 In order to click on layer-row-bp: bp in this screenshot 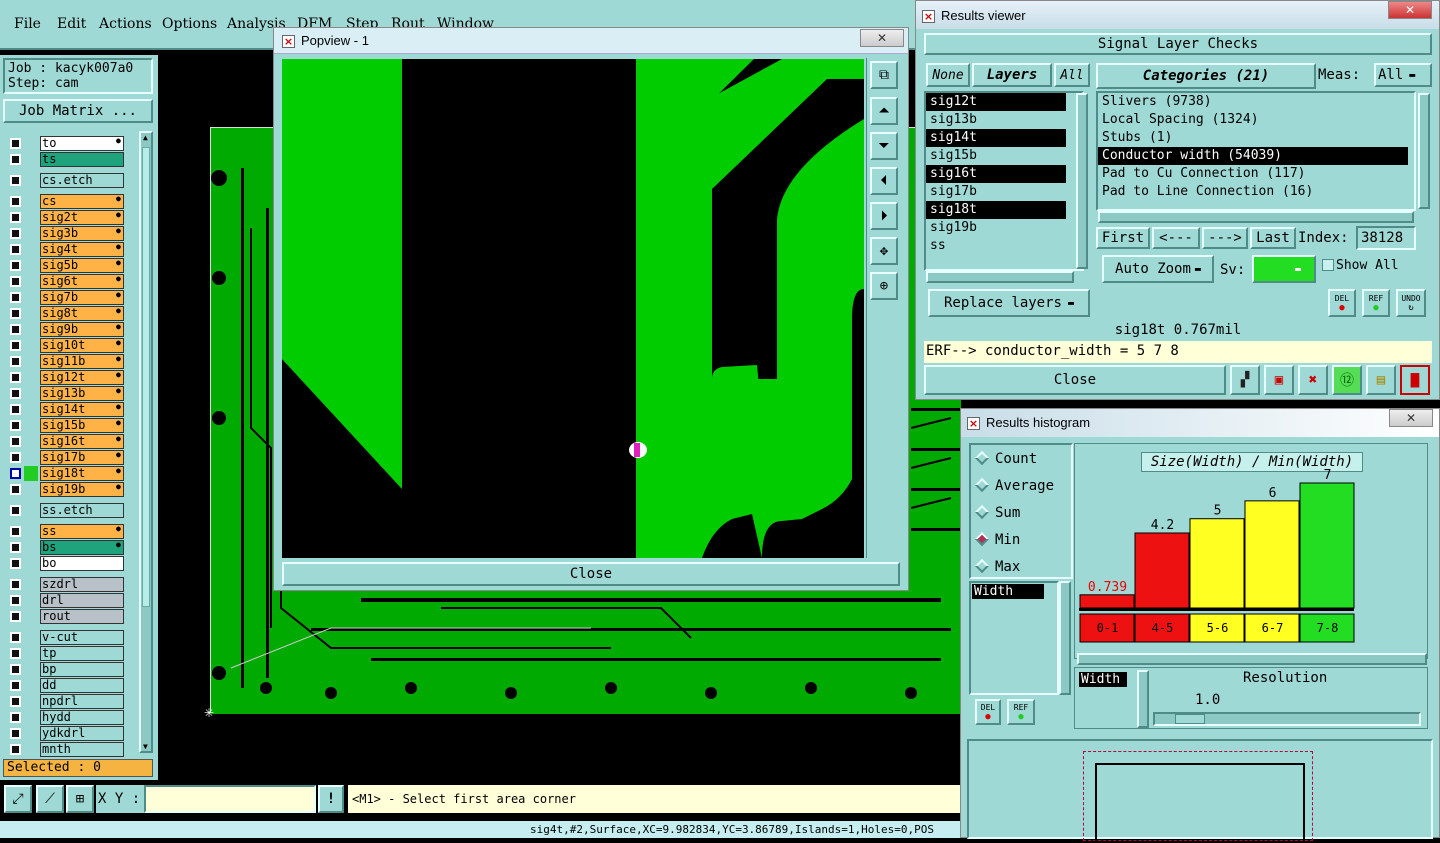, I will do `click(67, 669)`.